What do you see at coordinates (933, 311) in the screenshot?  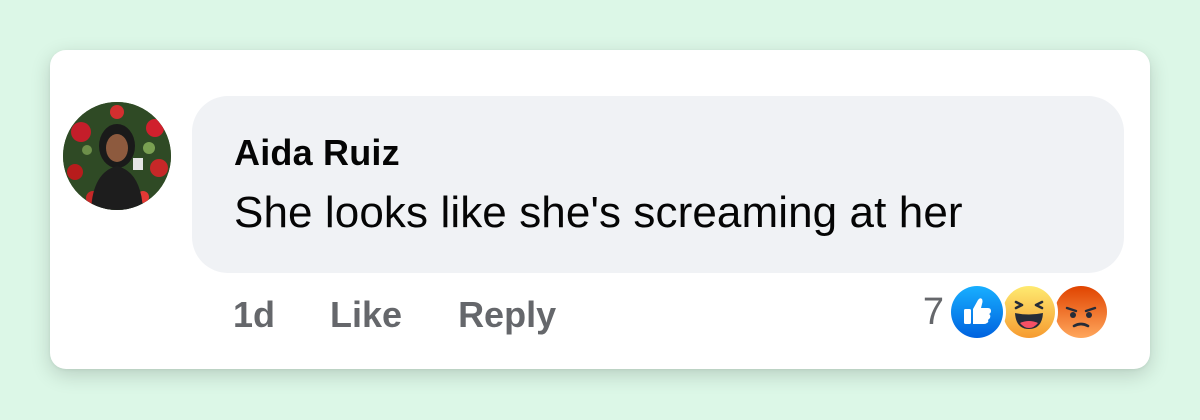 I see `reaction-count: 7` at bounding box center [933, 311].